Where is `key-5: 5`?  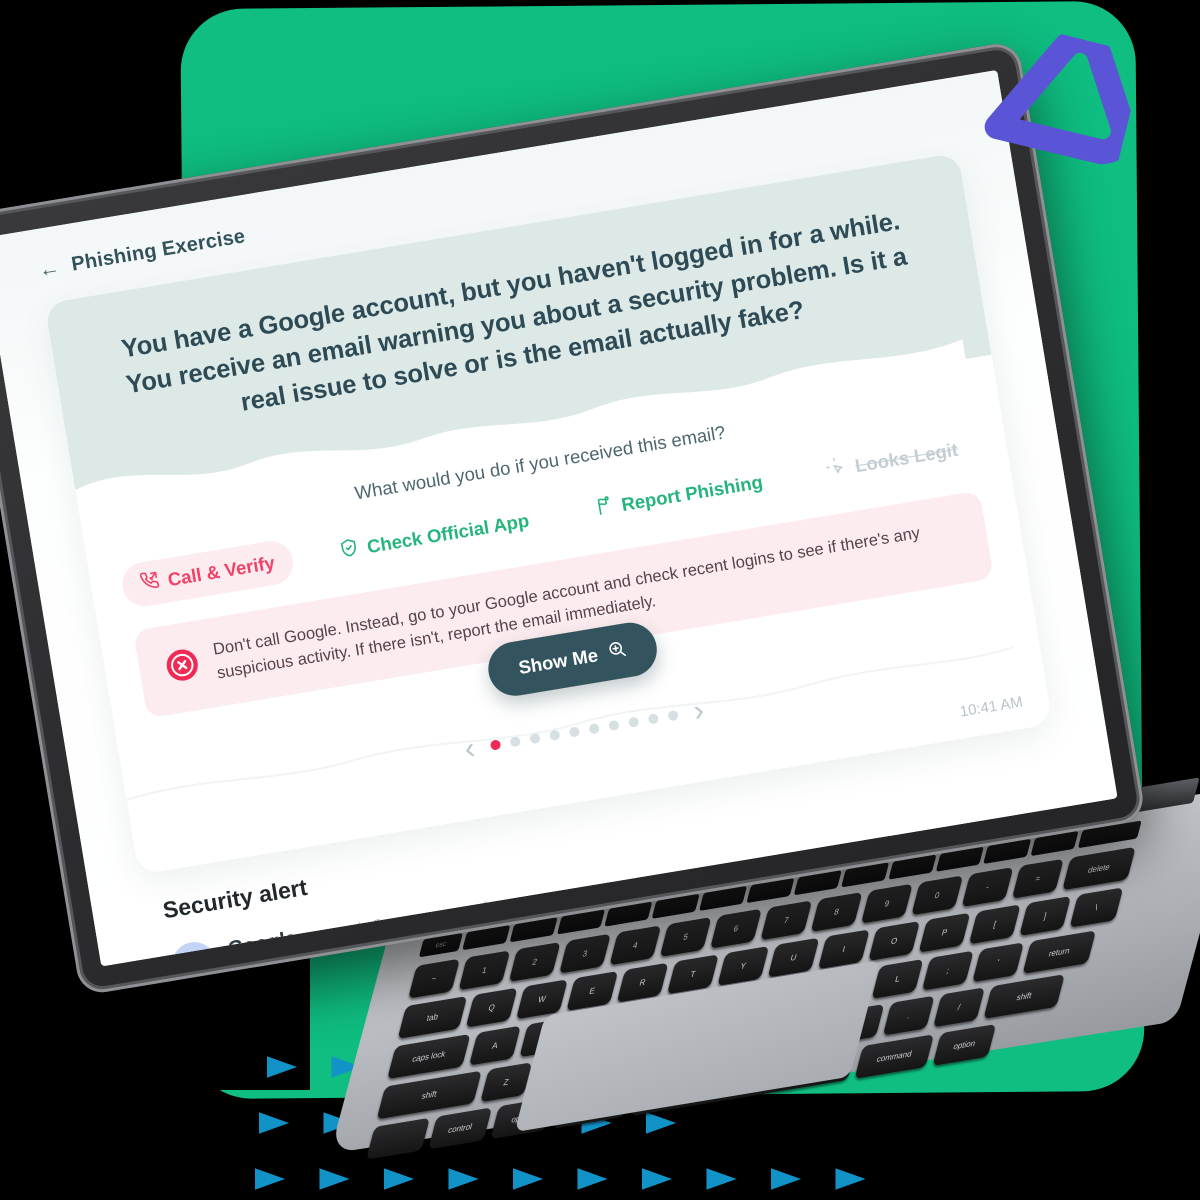
key-5: 5 is located at coordinates (685, 937).